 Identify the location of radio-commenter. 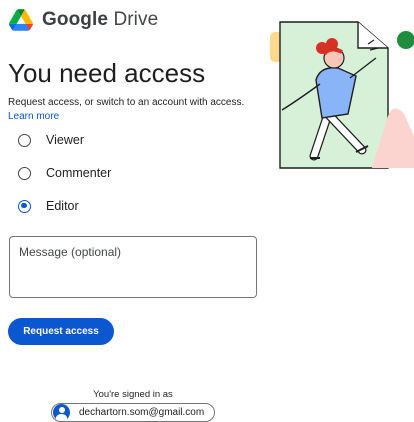
(24, 173).